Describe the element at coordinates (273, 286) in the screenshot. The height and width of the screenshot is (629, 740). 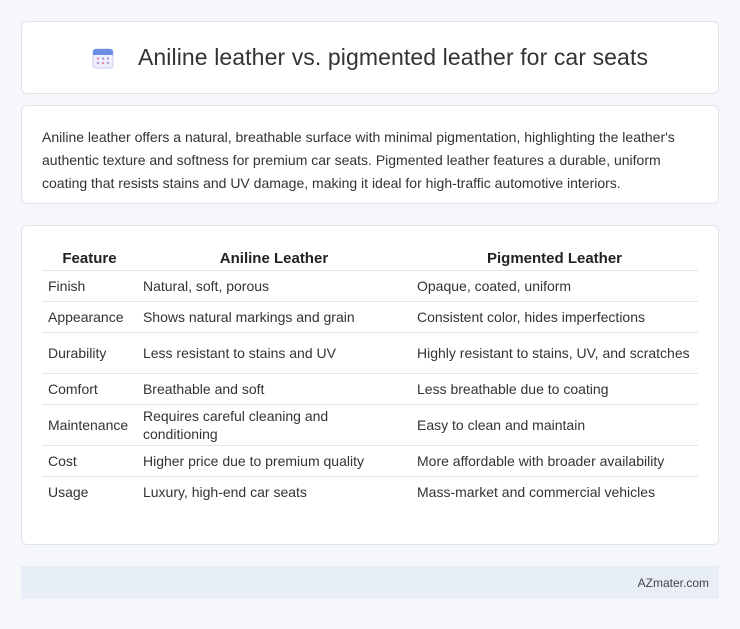
I see `aniline-cell: Natural, soft, porous` at that location.